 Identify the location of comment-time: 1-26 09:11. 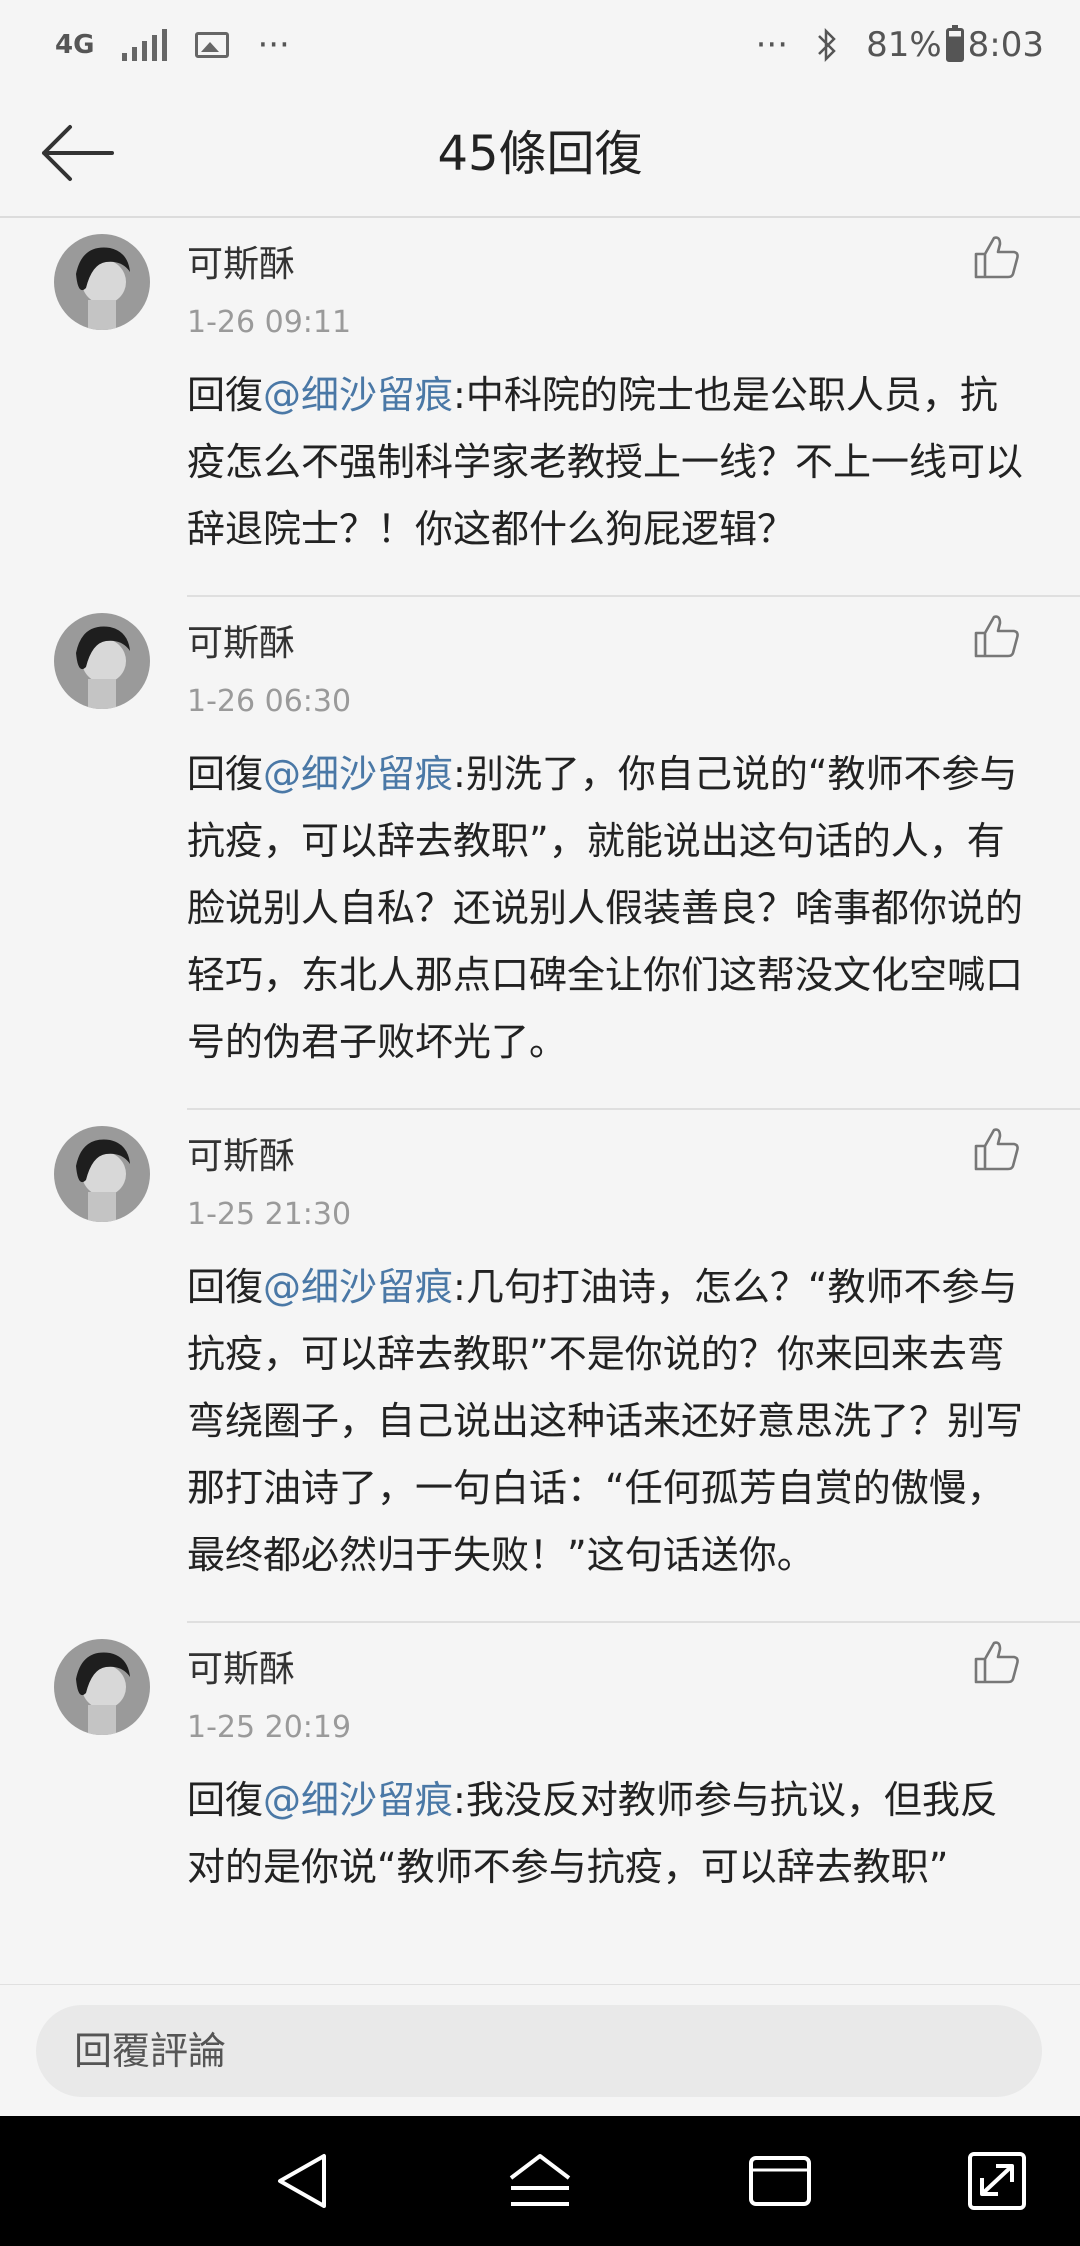
(269, 322).